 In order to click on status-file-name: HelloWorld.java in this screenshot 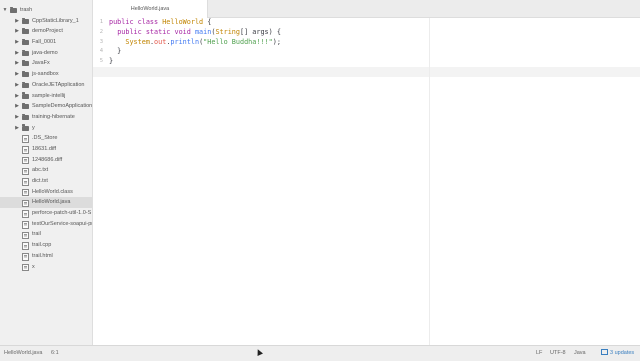, I will do `click(23, 353)`.